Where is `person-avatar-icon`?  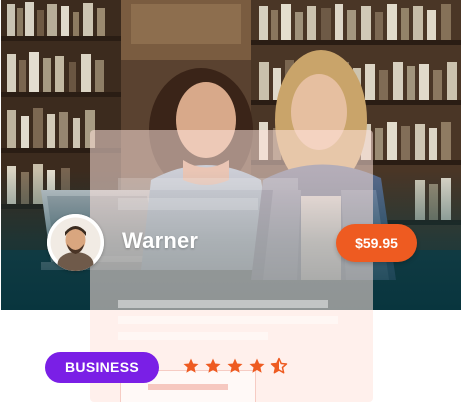
person-avatar-icon is located at coordinates (75, 242).